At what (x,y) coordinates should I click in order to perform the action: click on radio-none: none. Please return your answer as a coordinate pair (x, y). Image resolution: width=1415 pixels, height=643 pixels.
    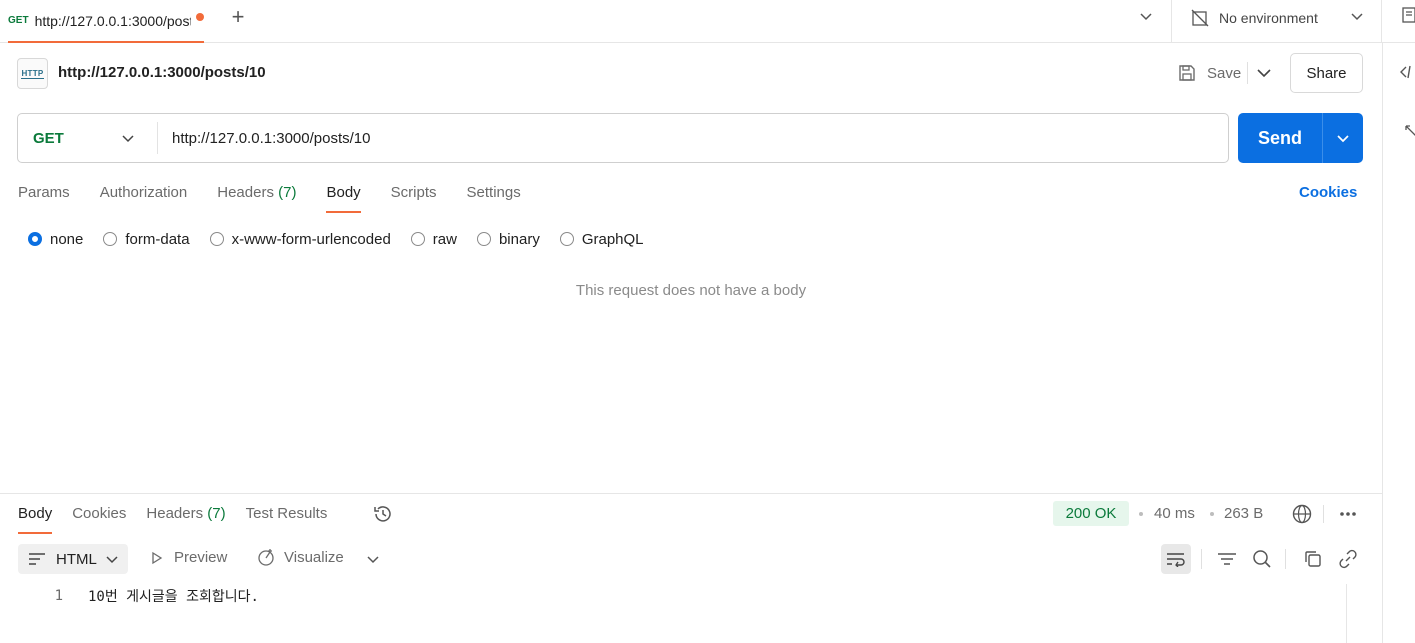
    Looking at the image, I should click on (55, 239).